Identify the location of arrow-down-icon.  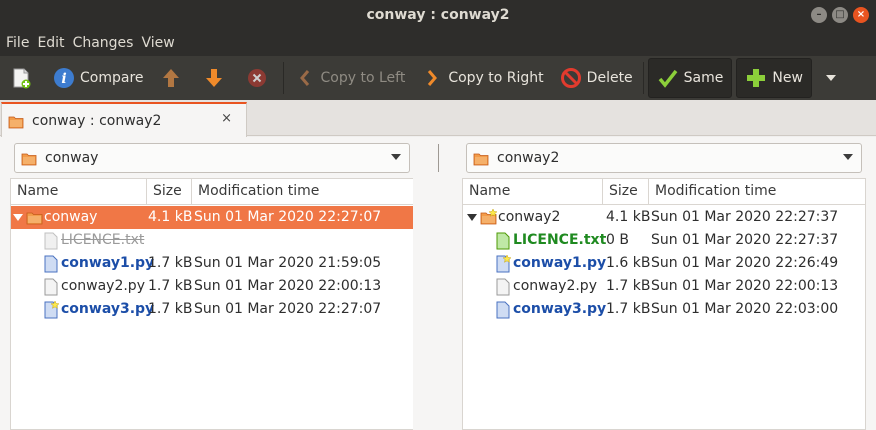
(214, 78).